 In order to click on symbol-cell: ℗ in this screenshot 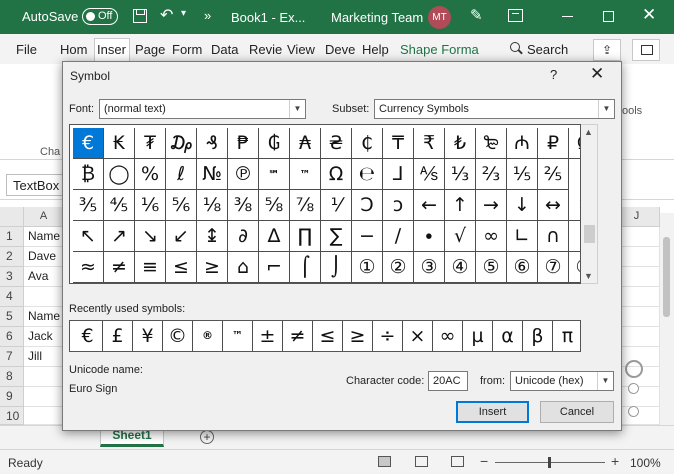, I will do `click(243, 174)`.